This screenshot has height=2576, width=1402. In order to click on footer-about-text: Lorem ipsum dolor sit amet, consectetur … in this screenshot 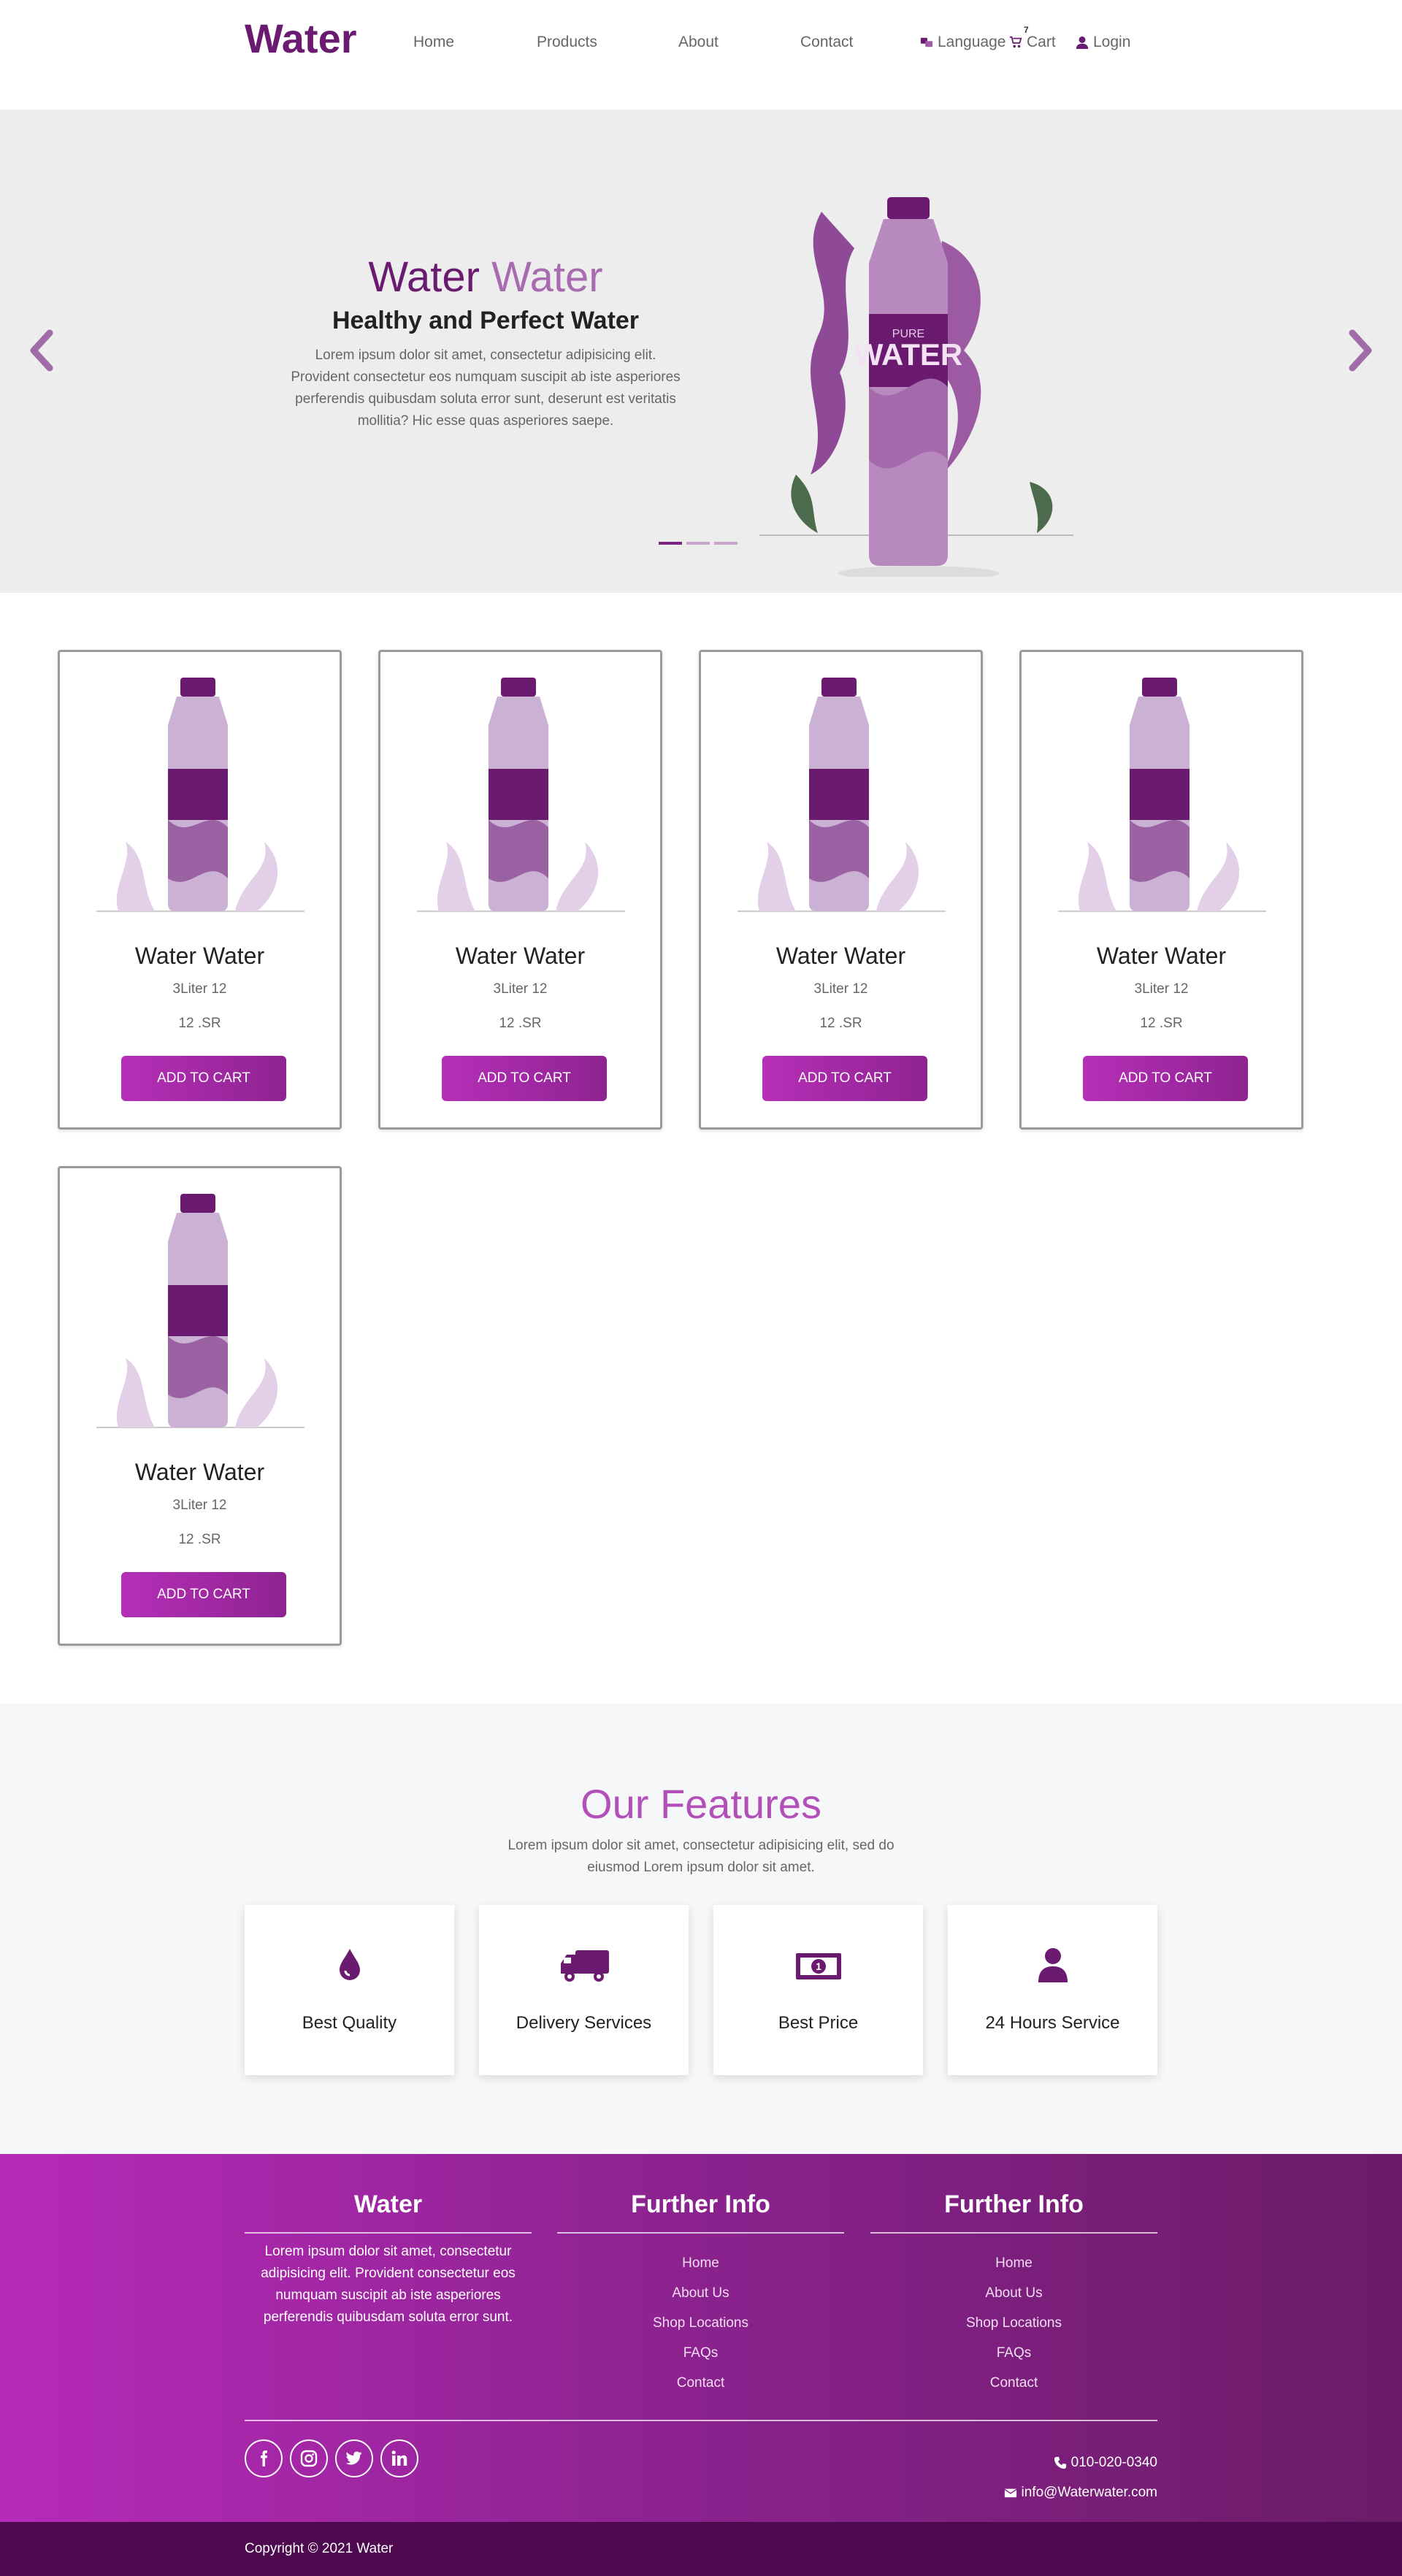, I will do `click(388, 2284)`.